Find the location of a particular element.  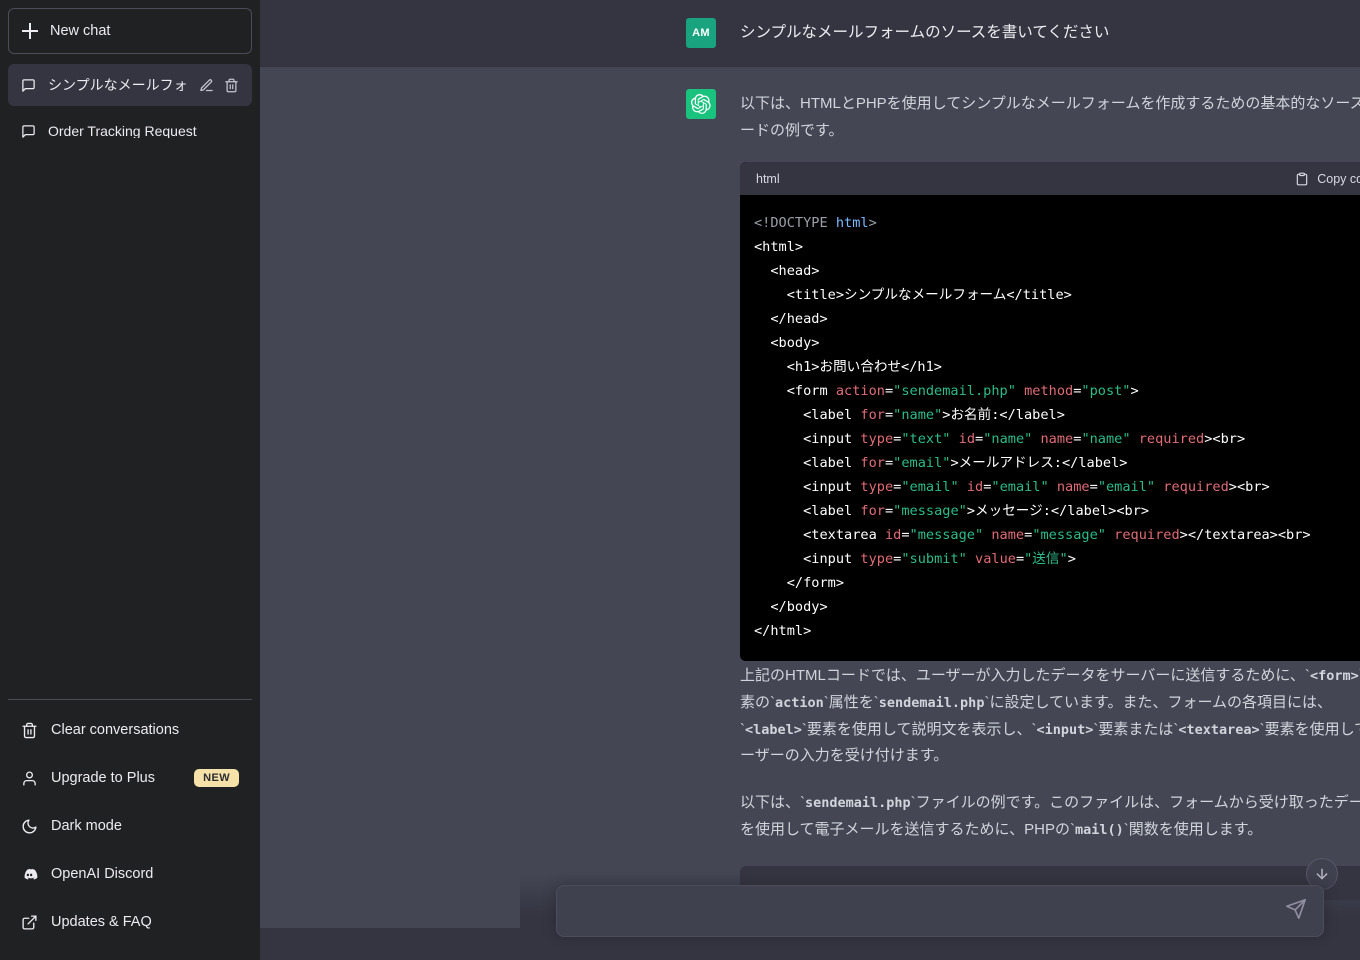

composer-area is located at coordinates (940, 917).